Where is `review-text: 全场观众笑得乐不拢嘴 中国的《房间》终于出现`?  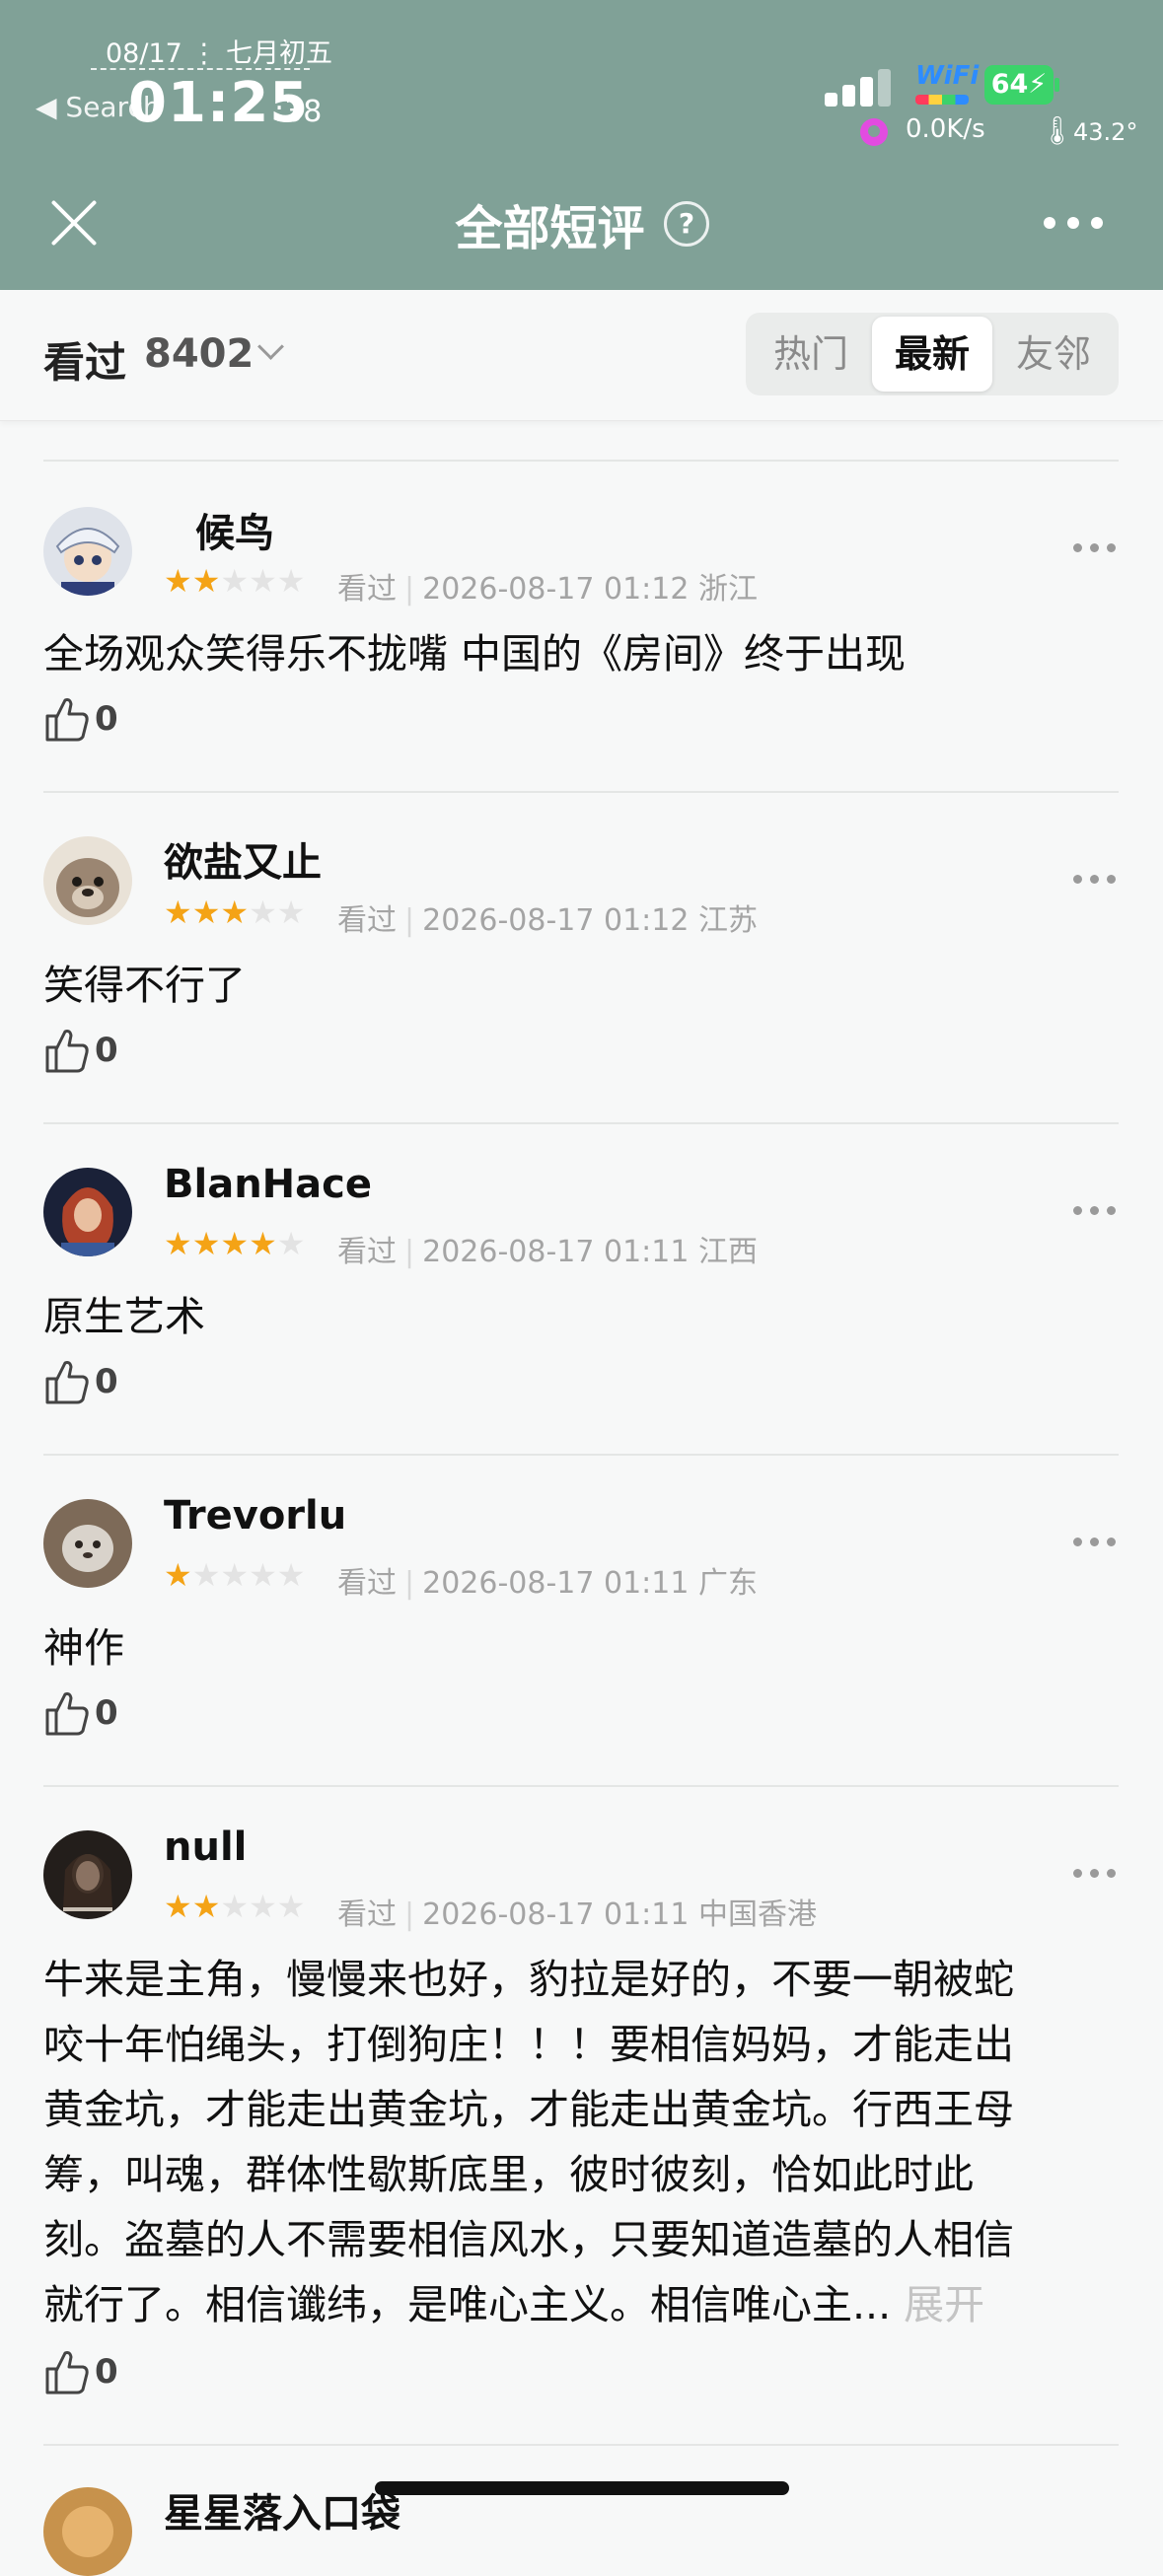 review-text: 全场观众笑得乐不拢嘴 中国的《房间》终于出现 is located at coordinates (475, 654).